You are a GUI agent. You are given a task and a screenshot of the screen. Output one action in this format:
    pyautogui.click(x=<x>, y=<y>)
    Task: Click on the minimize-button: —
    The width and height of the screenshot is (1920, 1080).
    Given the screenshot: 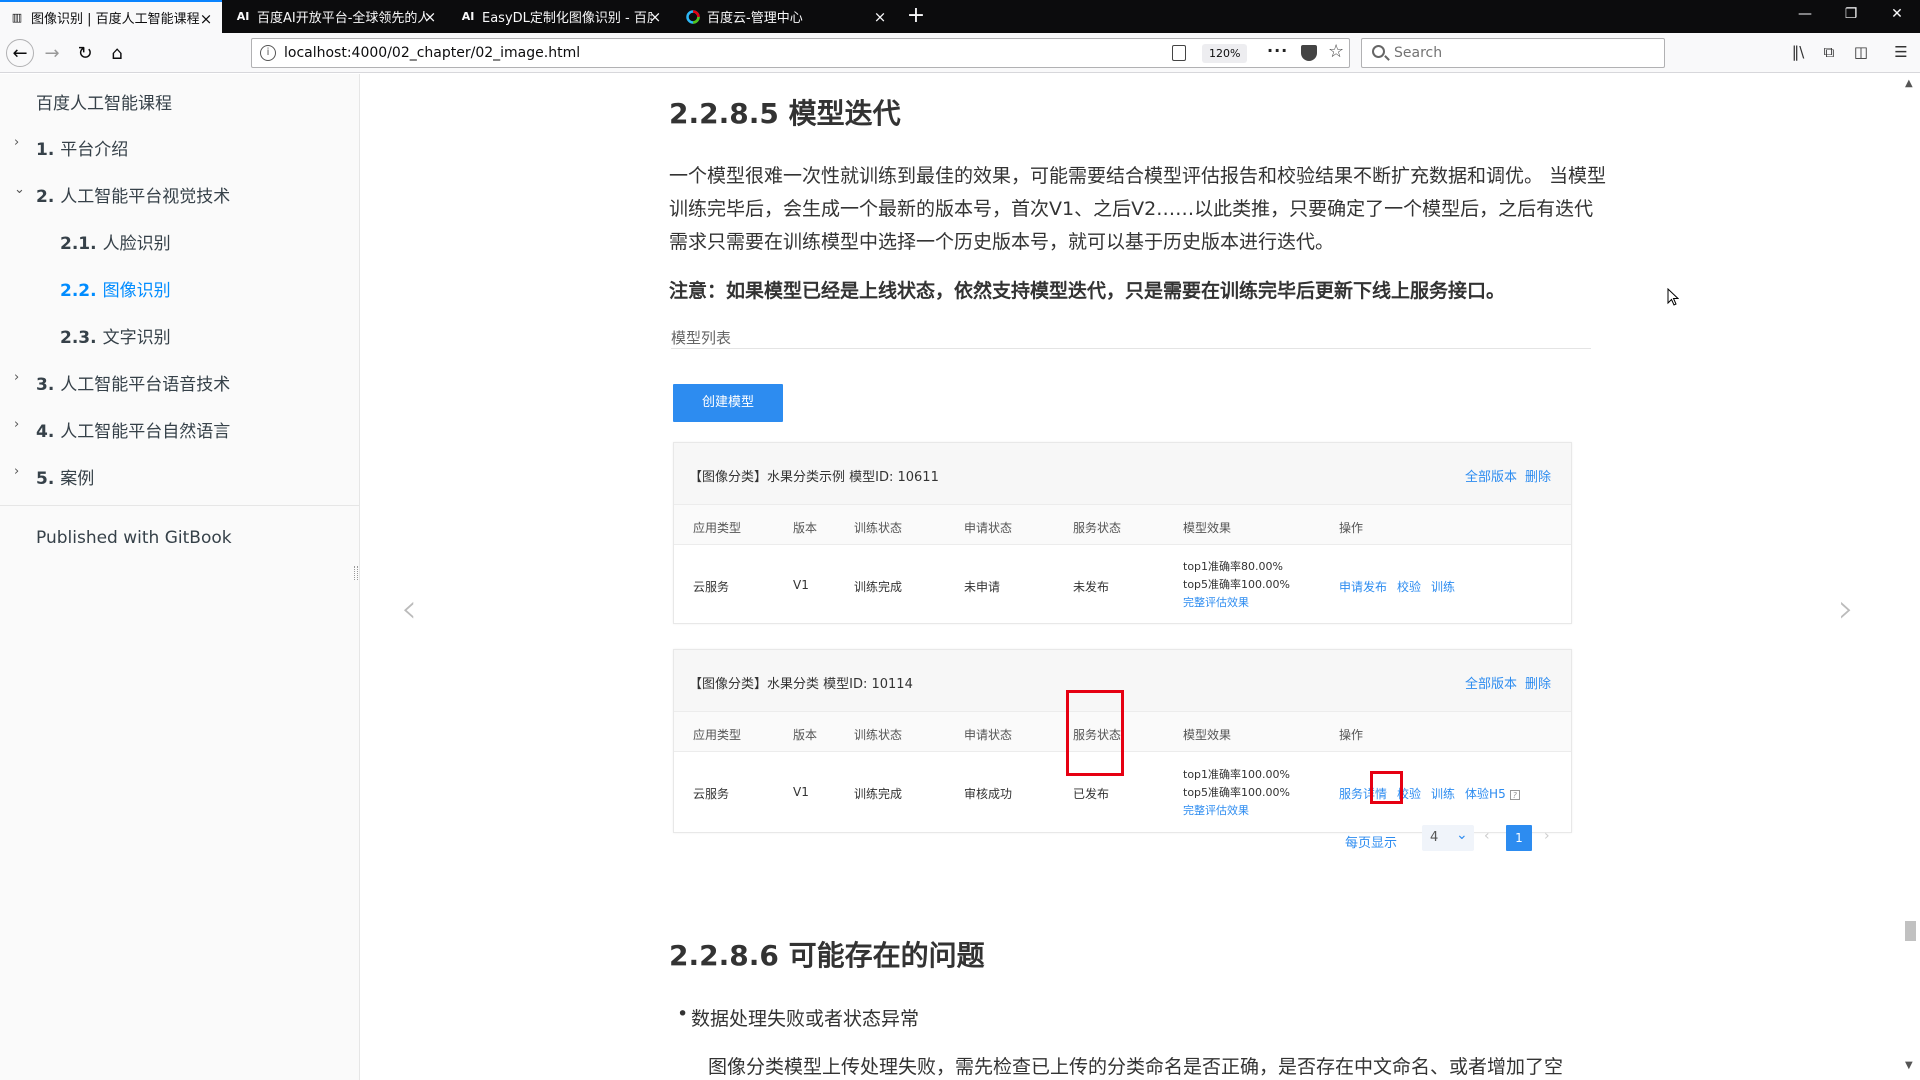 What is the action you would take?
    pyautogui.click(x=1805, y=14)
    